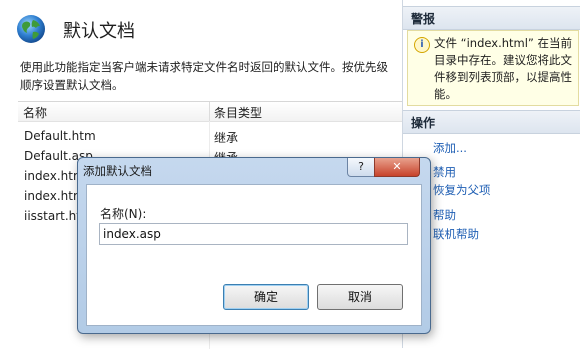 The width and height of the screenshot is (580, 349). What do you see at coordinates (266, 297) in the screenshot?
I see `ok-button: 确定` at bounding box center [266, 297].